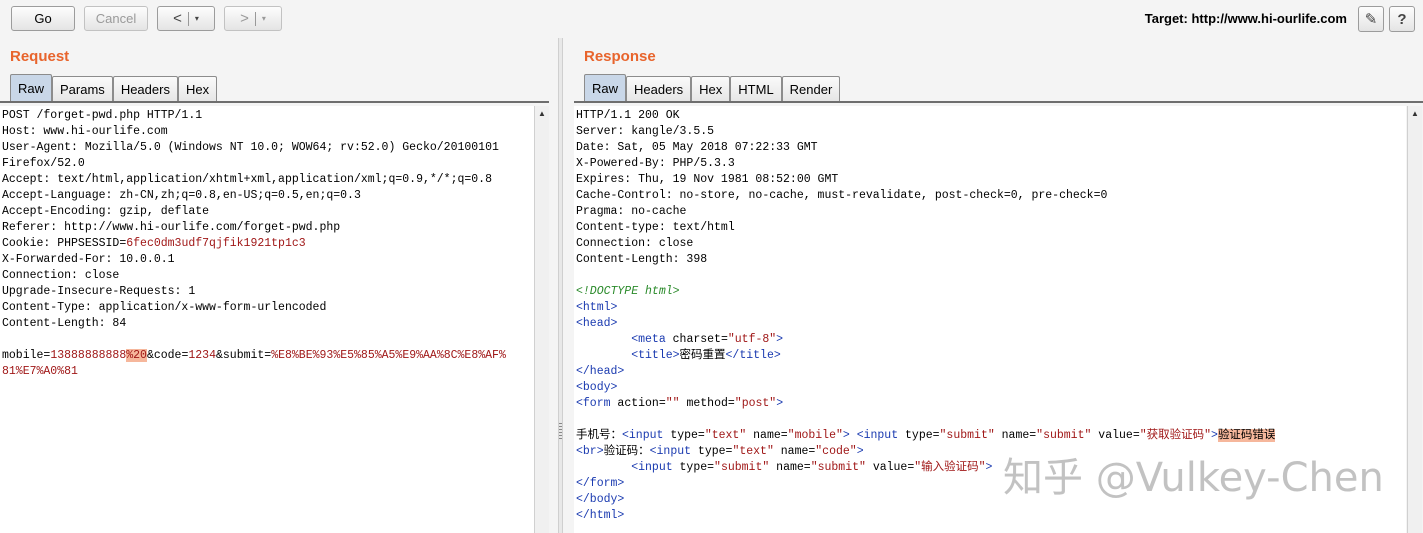  Describe the element at coordinates (998, 102) in the screenshot. I see `response-tab-underline` at that location.